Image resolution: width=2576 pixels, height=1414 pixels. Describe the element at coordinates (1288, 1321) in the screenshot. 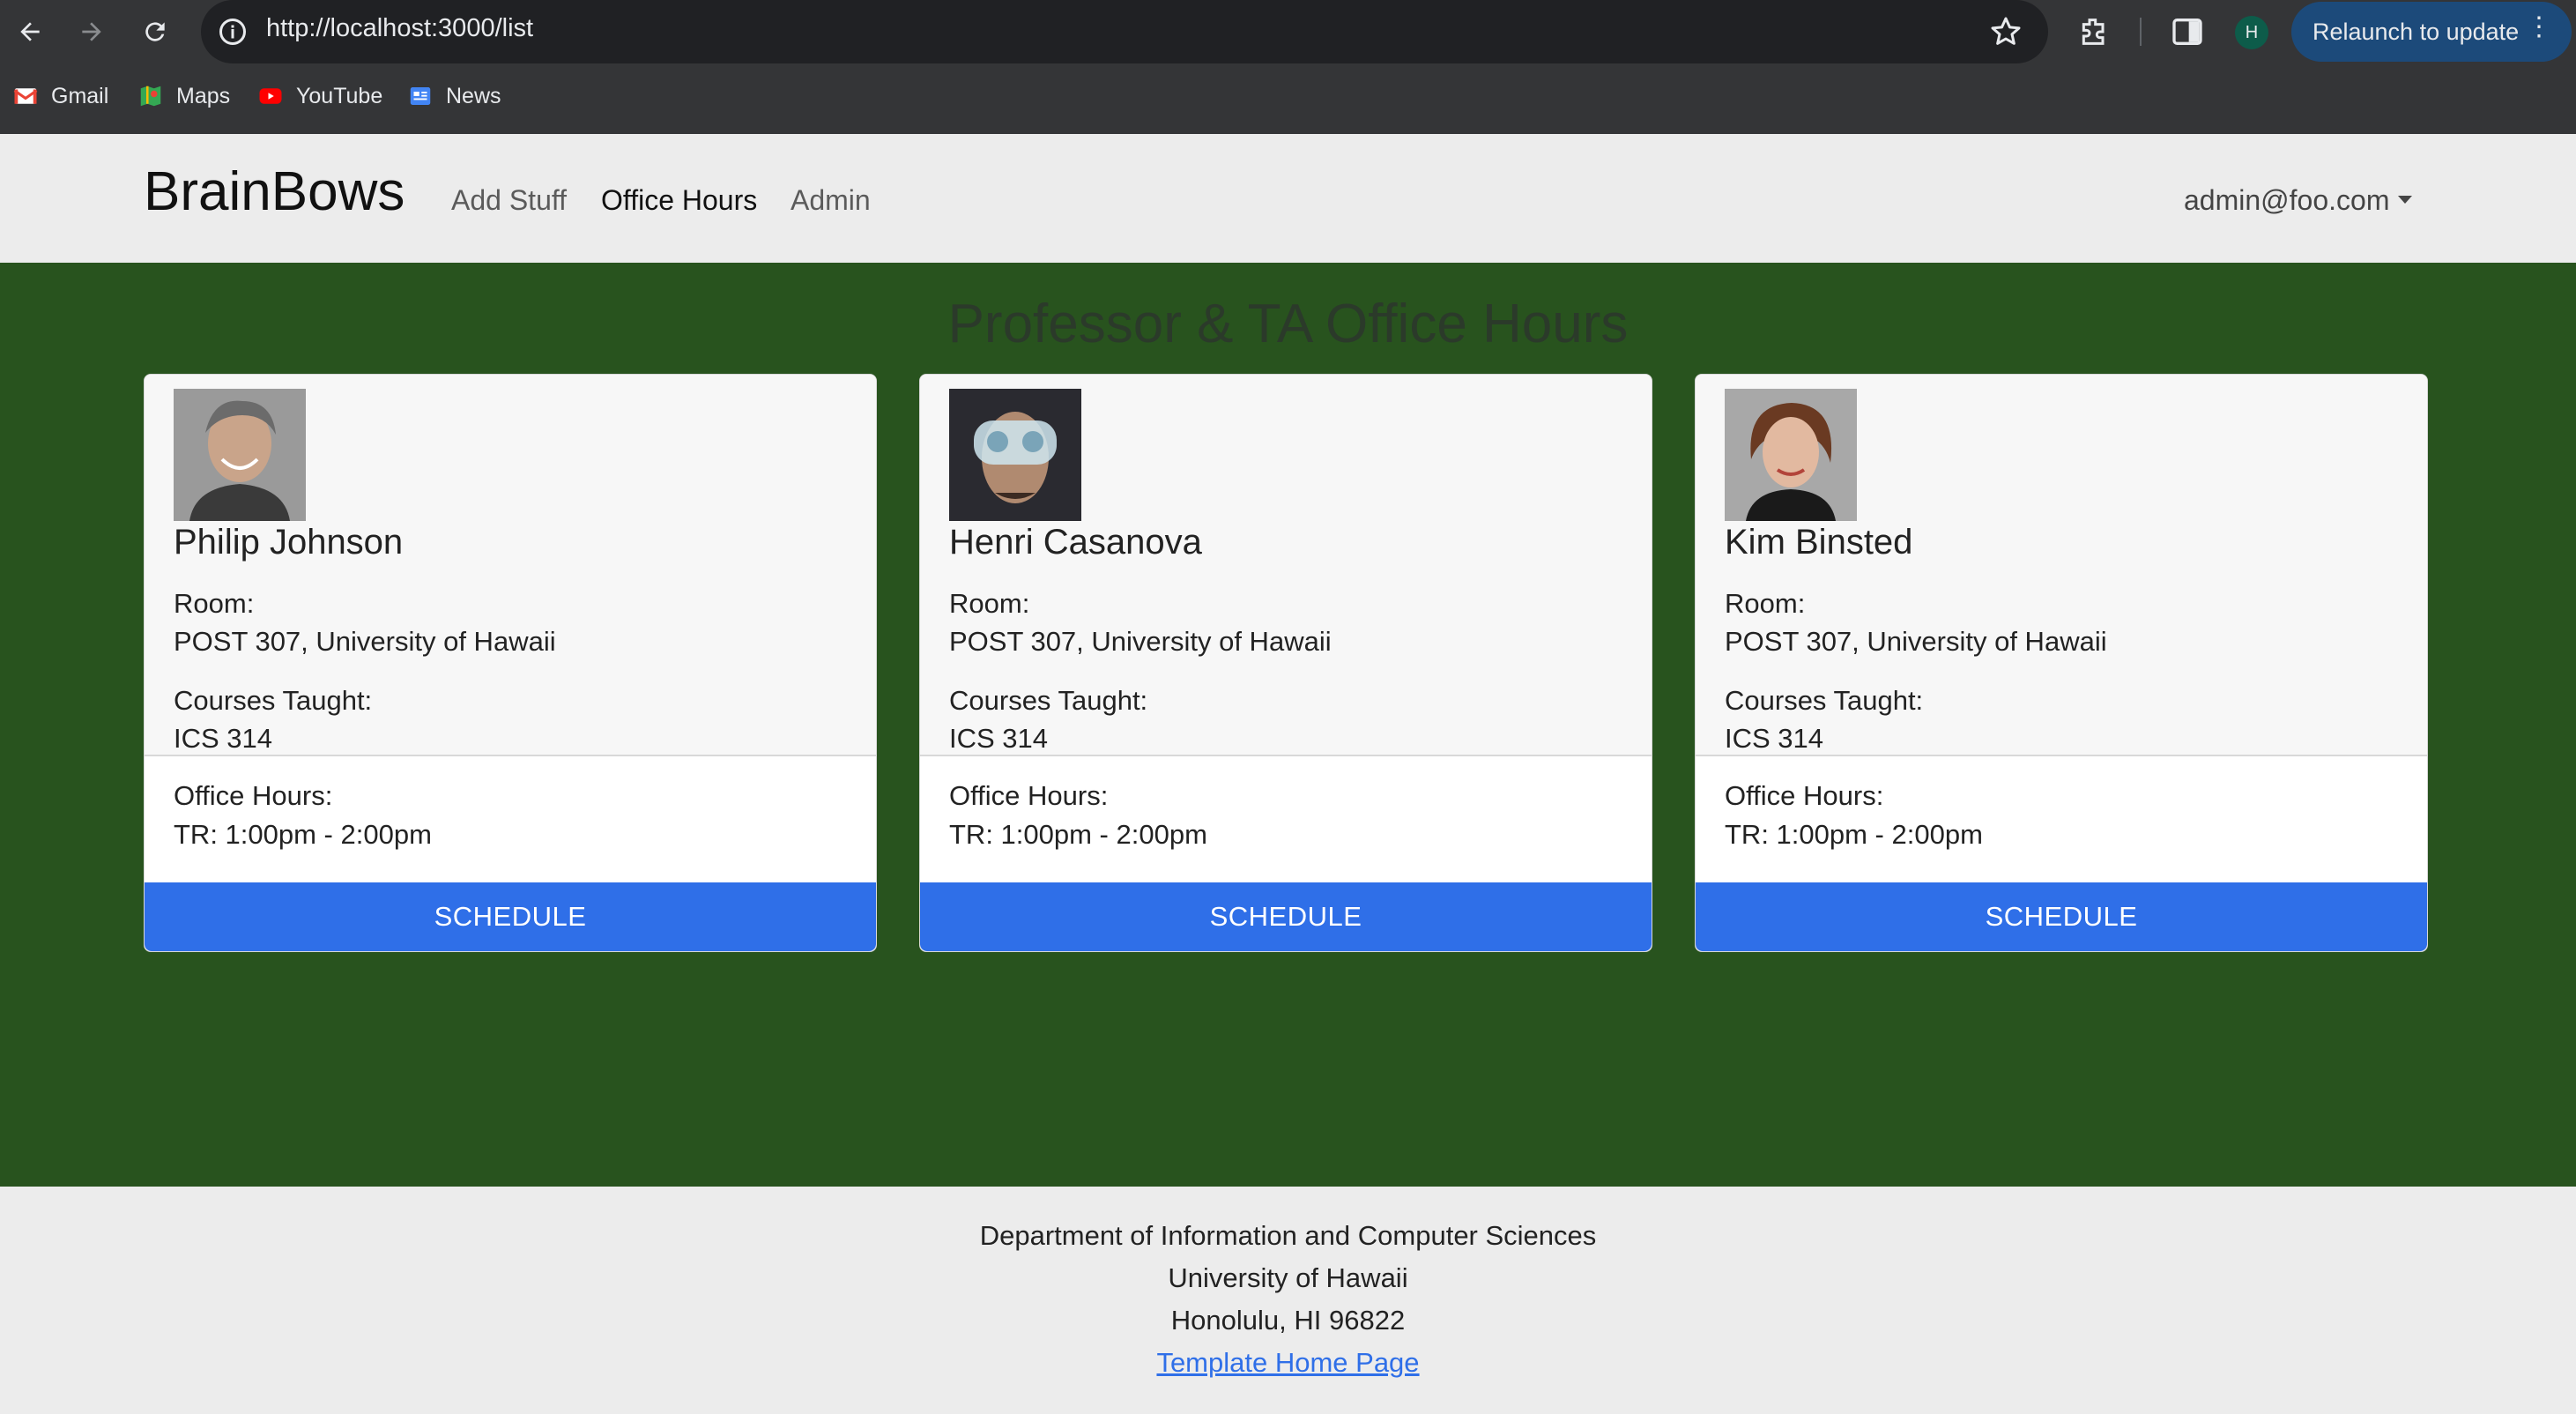

I see `footer-address: Honolulu, HI 96822` at that location.